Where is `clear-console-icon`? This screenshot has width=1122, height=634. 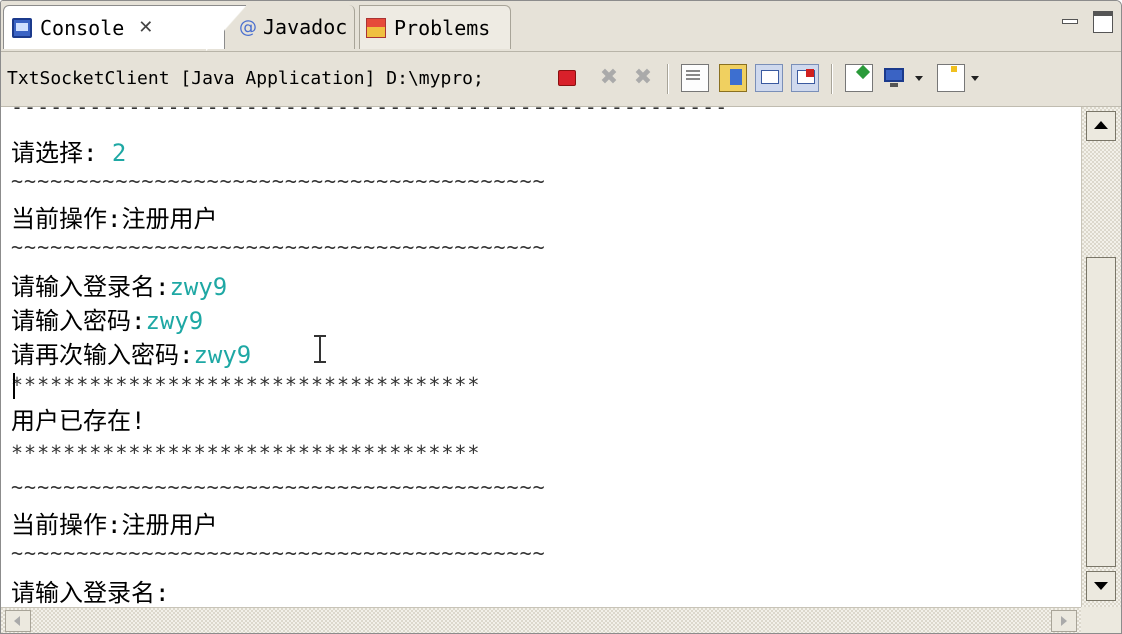 clear-console-icon is located at coordinates (695, 78).